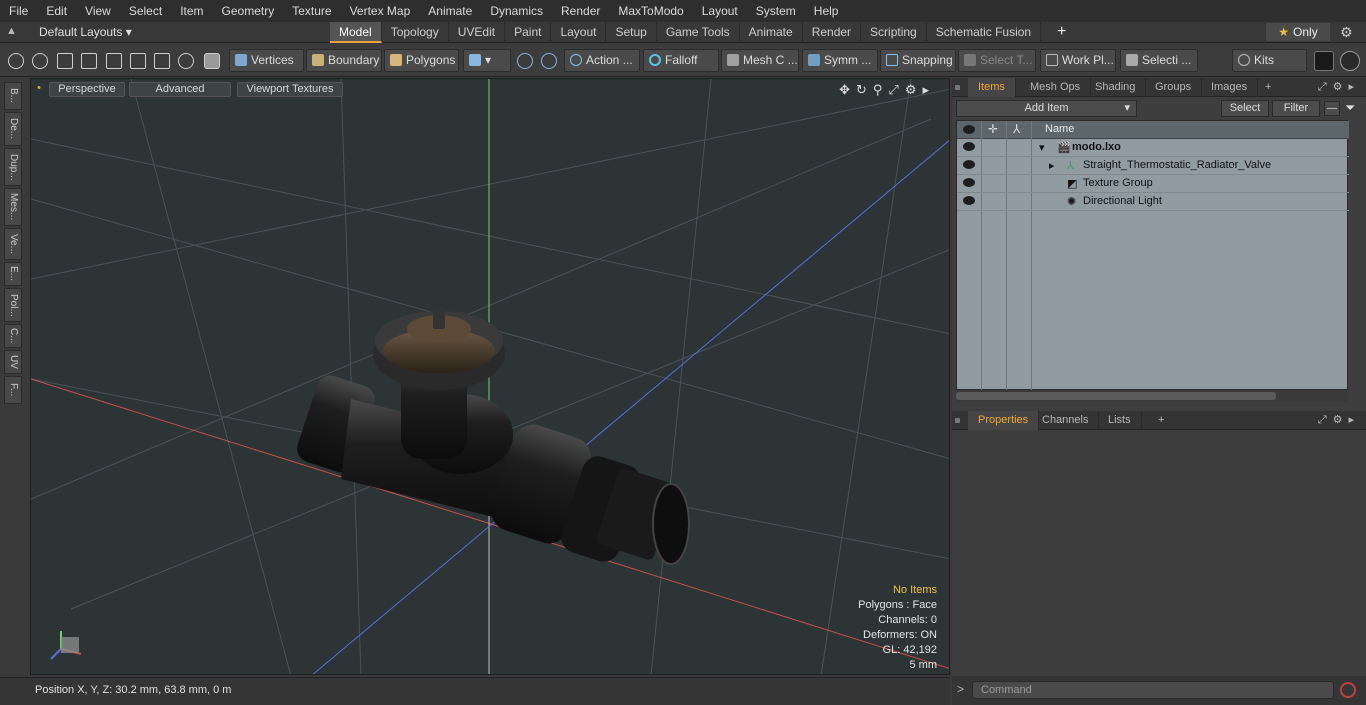  I want to click on menu-view: View, so click(98, 11).